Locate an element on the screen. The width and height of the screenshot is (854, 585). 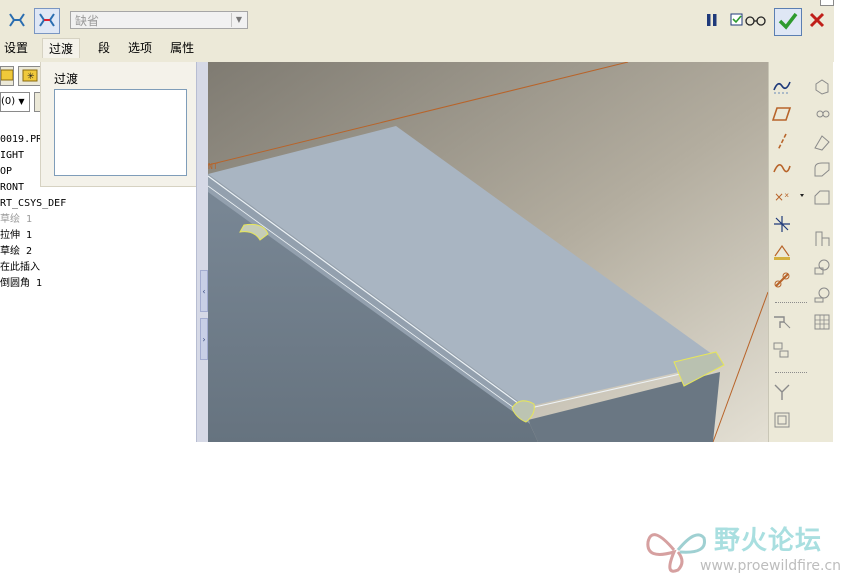
checkmark-icon is located at coordinates (788, 22).